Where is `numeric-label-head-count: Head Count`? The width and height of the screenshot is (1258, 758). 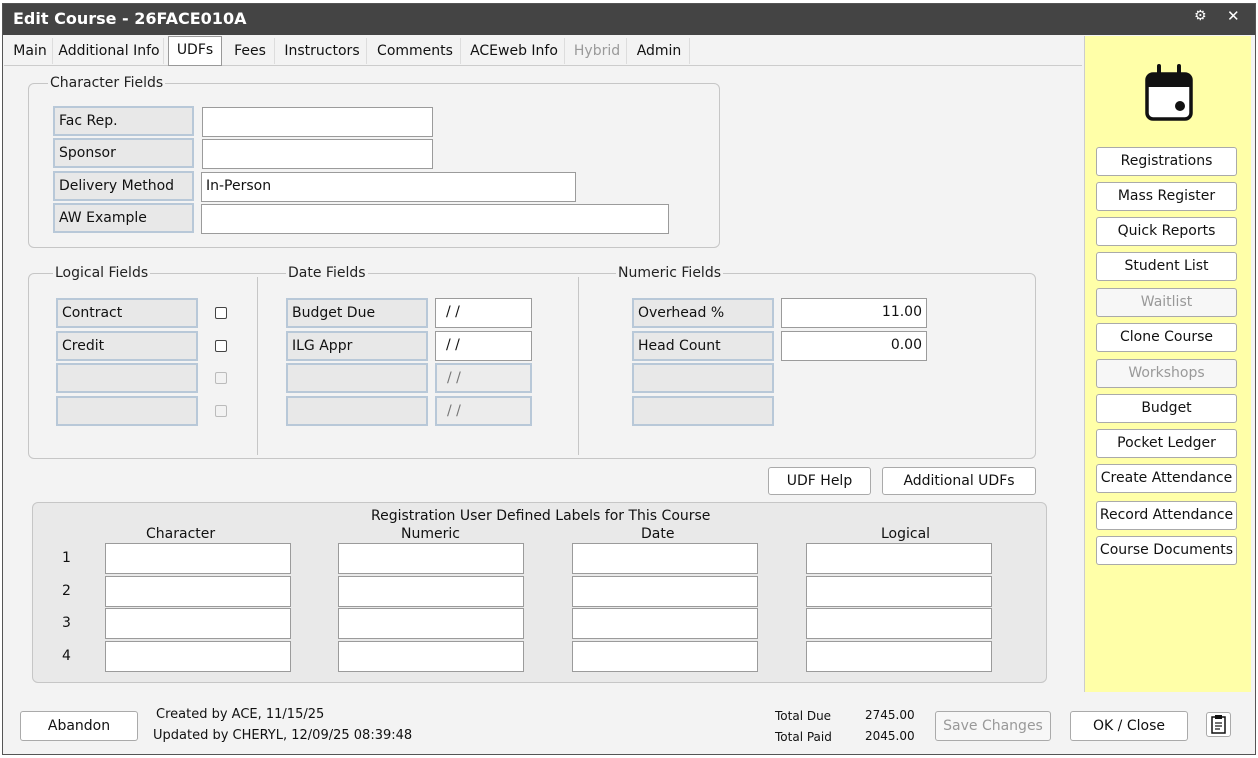 numeric-label-head-count: Head Count is located at coordinates (703, 346).